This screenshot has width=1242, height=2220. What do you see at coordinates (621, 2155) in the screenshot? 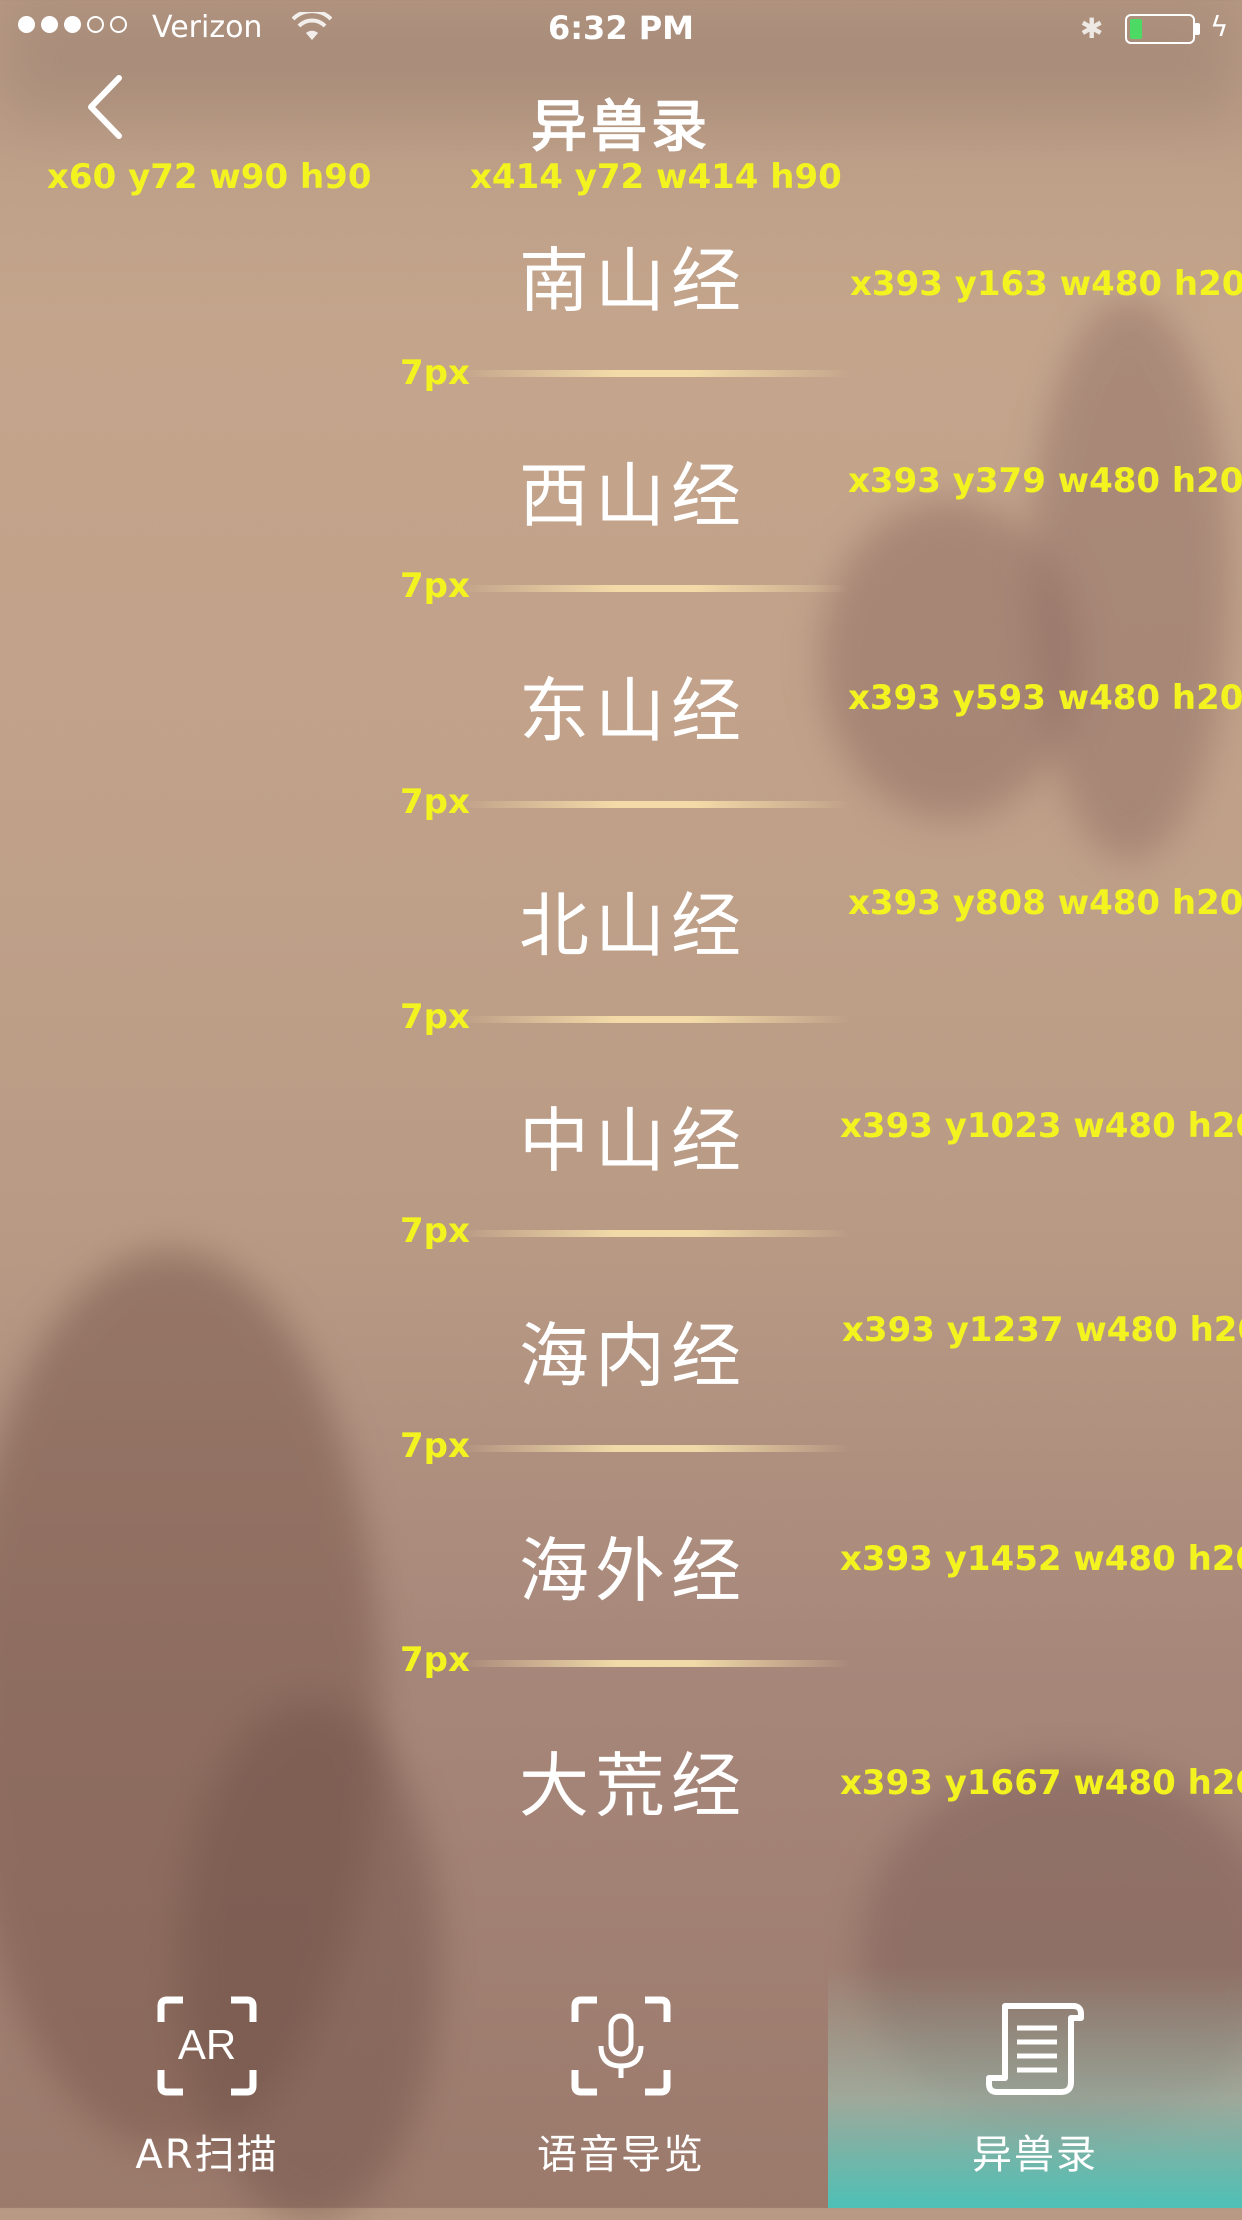
I see `tab-label: 语音导览` at bounding box center [621, 2155].